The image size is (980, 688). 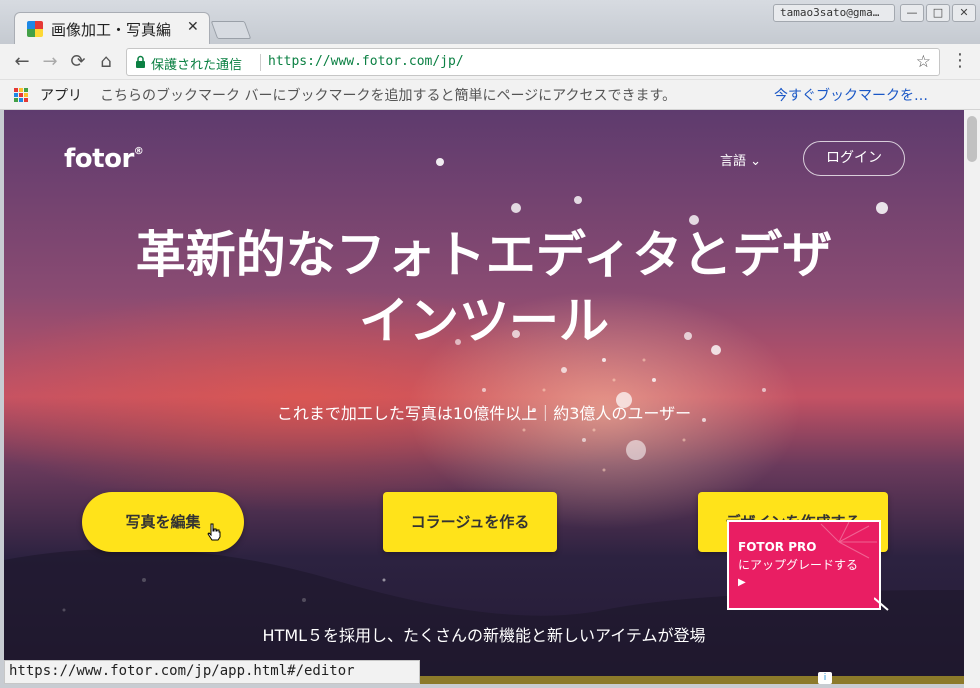 I want to click on popup-burst-decoration, so click(x=848, y=540).